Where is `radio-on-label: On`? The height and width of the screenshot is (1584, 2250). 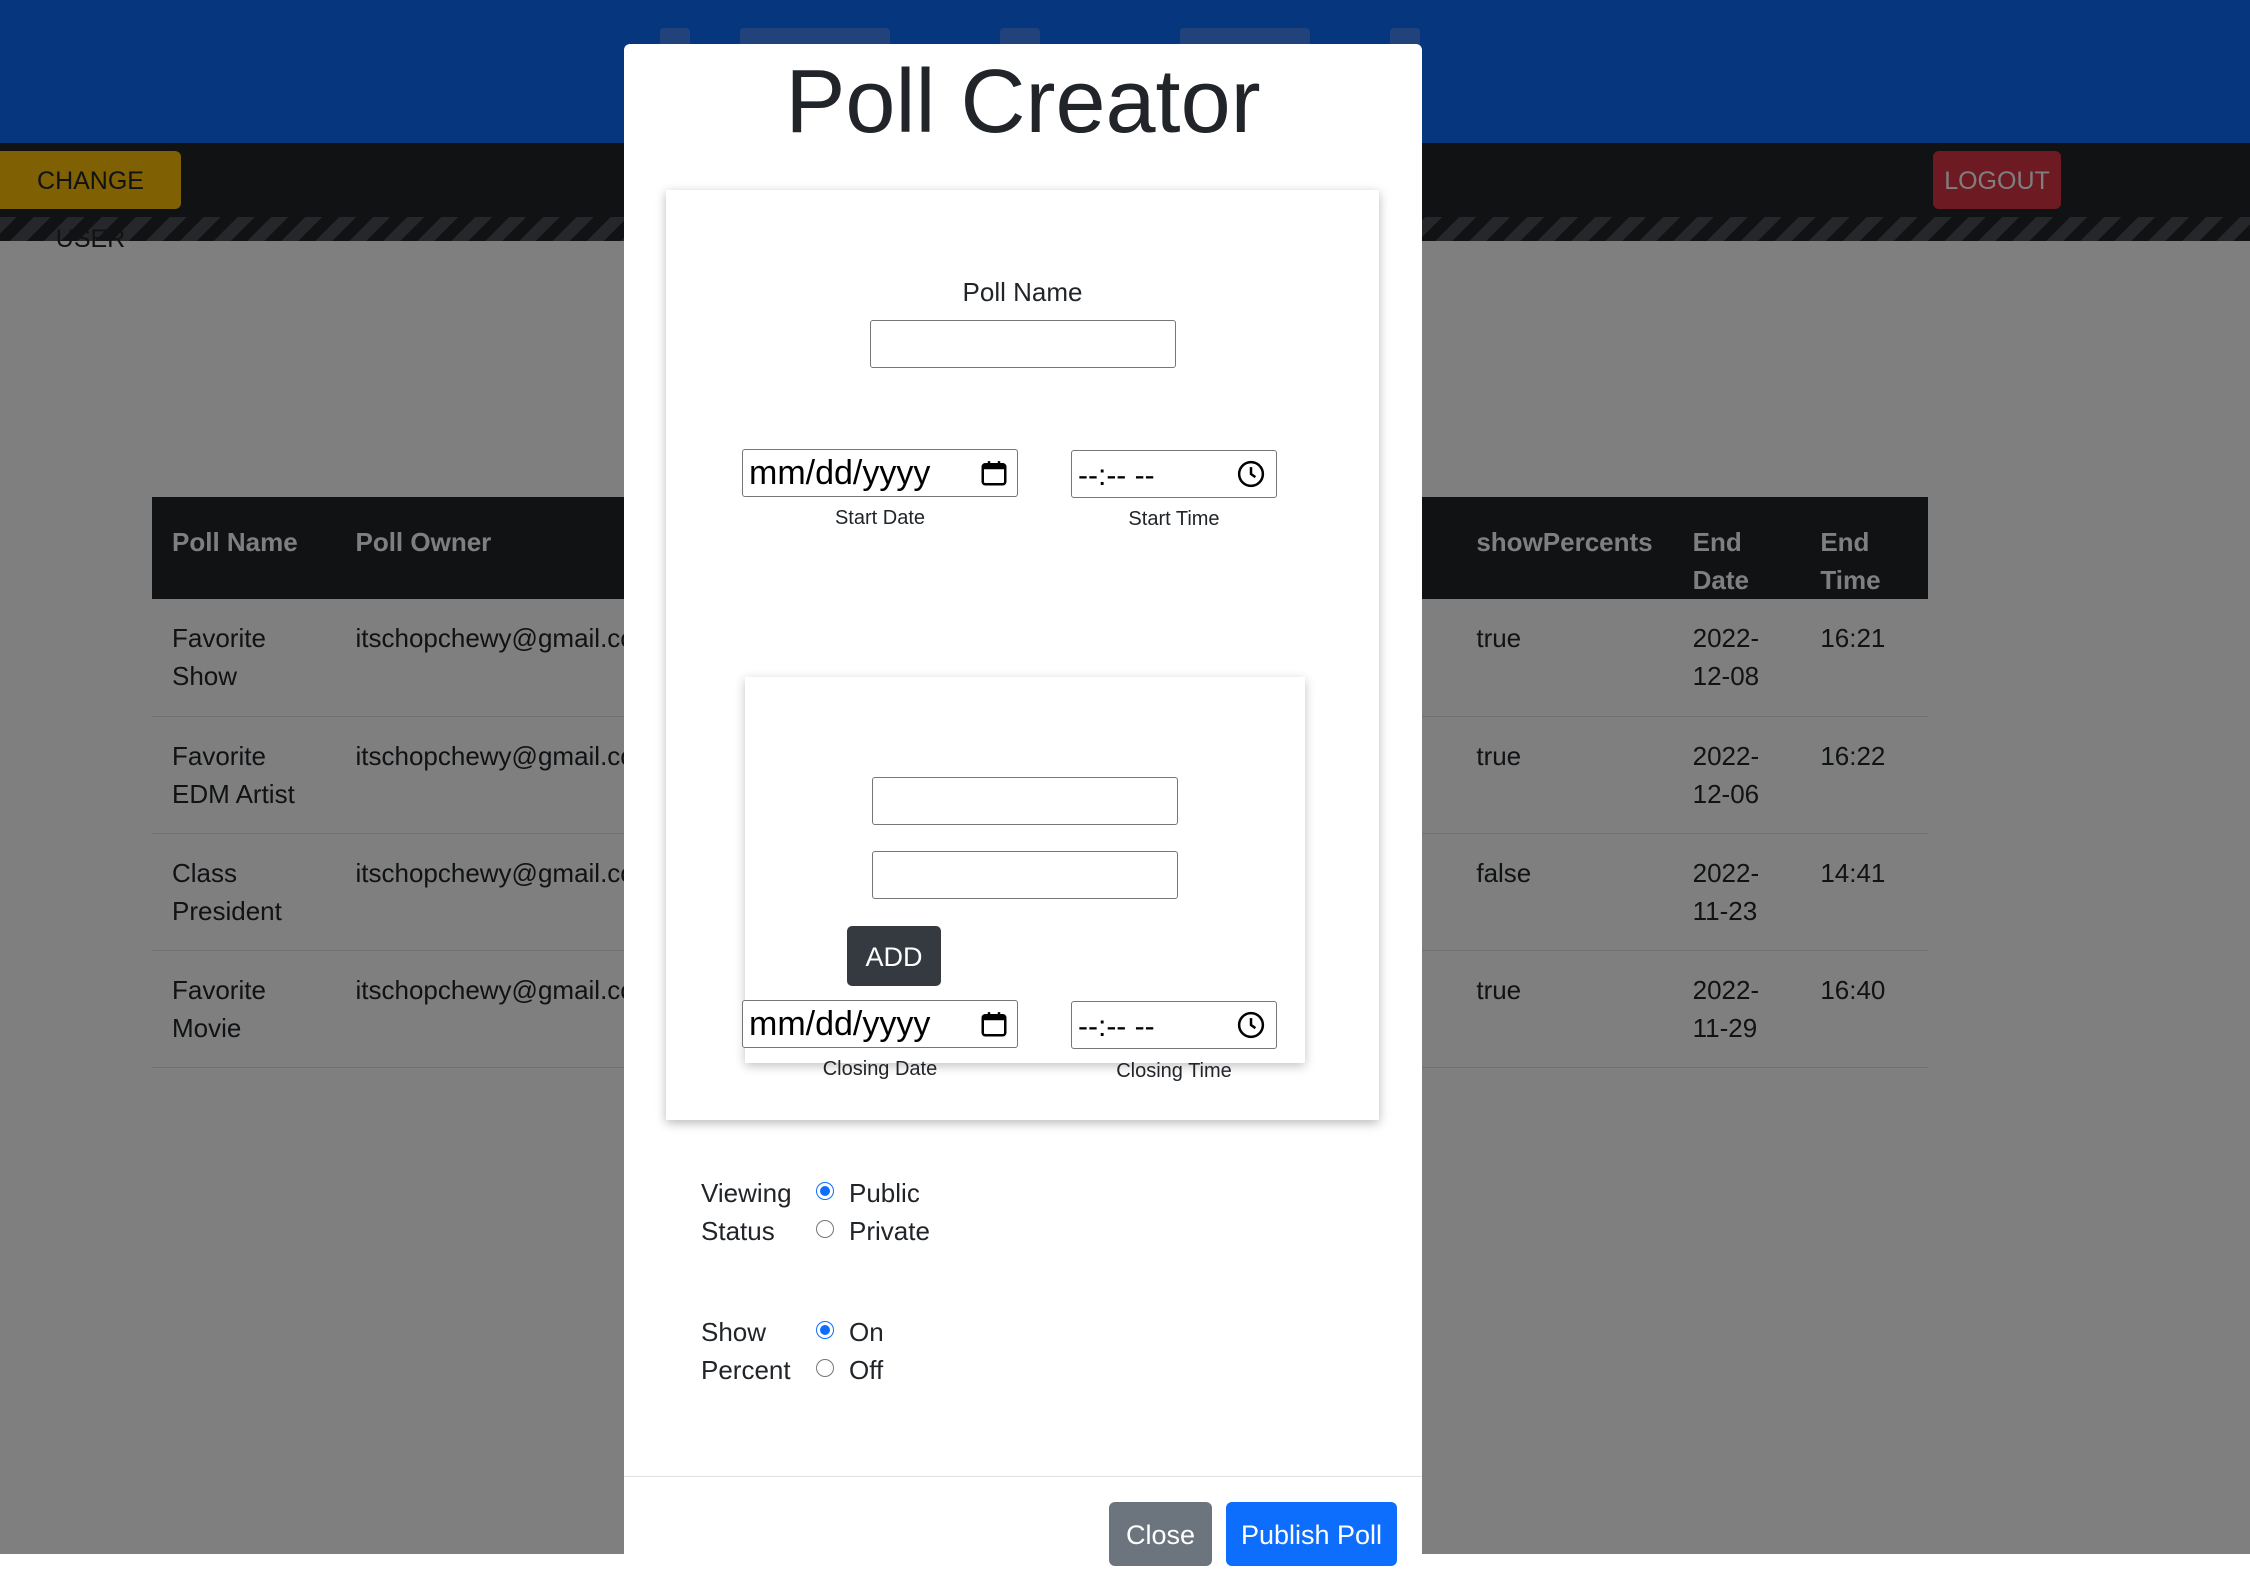
radio-on-label: On is located at coordinates (866, 1332).